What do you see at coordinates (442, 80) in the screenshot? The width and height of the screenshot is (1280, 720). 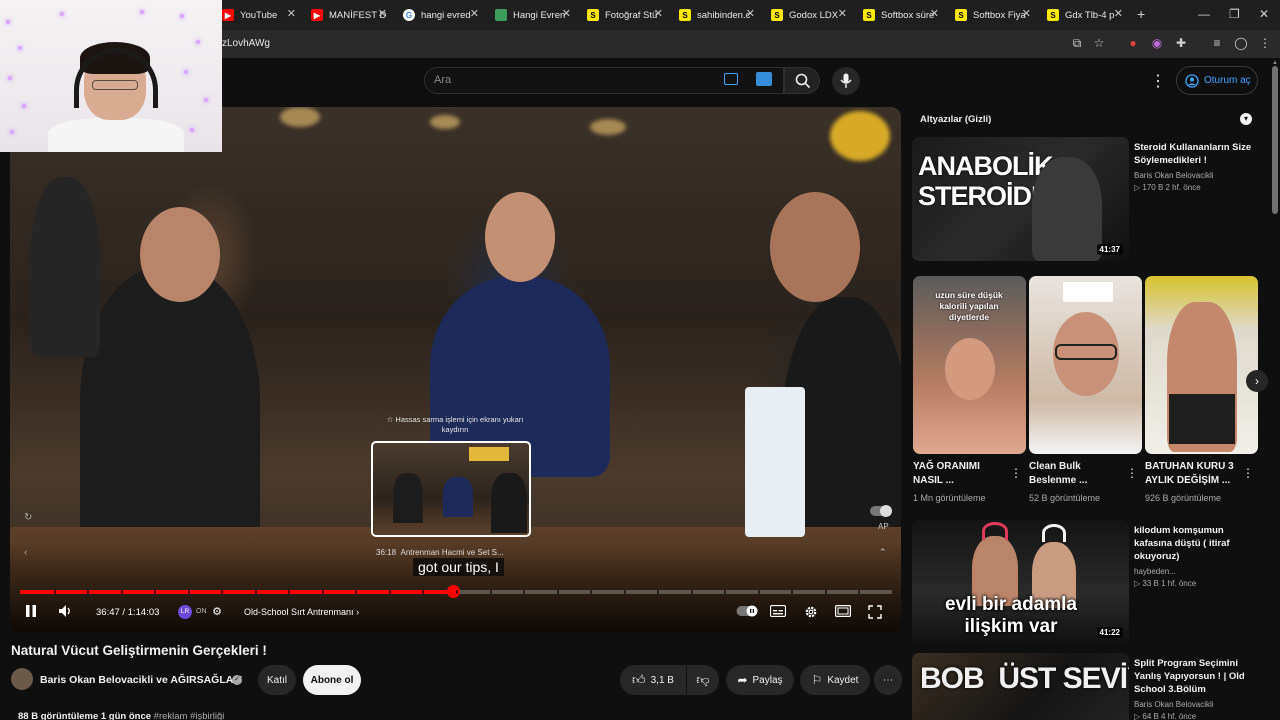 I see `search-input: Ara` at bounding box center [442, 80].